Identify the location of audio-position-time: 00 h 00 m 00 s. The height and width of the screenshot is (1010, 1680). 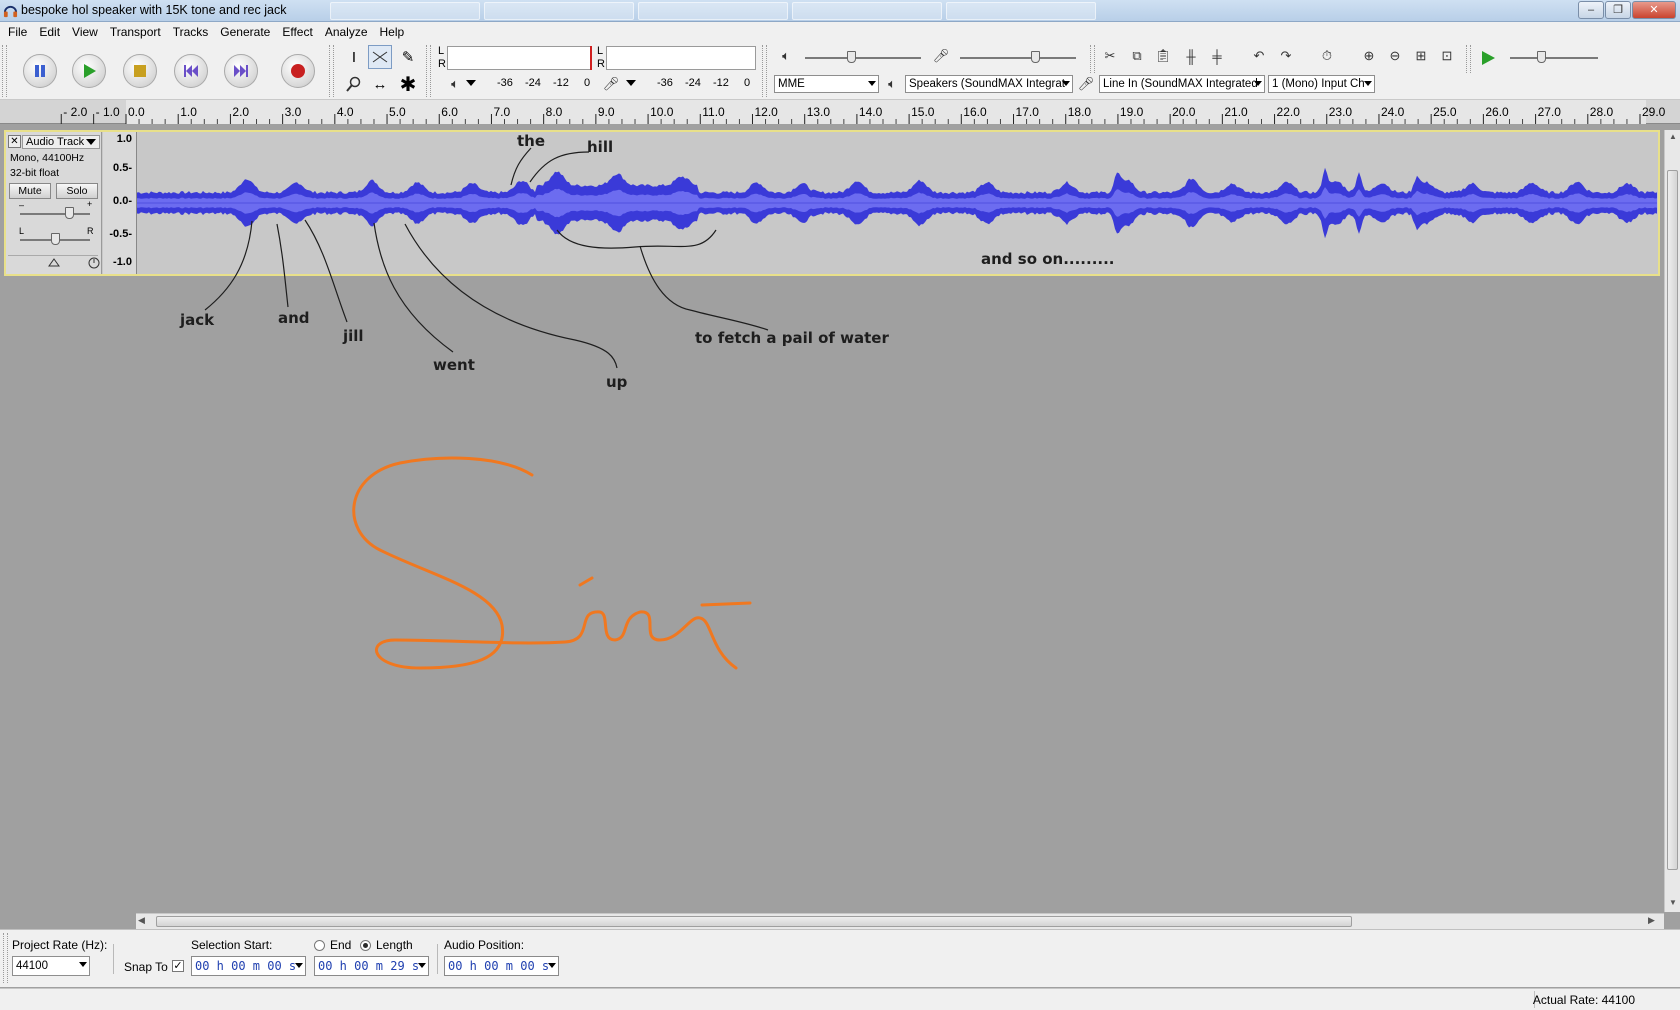
(501, 966).